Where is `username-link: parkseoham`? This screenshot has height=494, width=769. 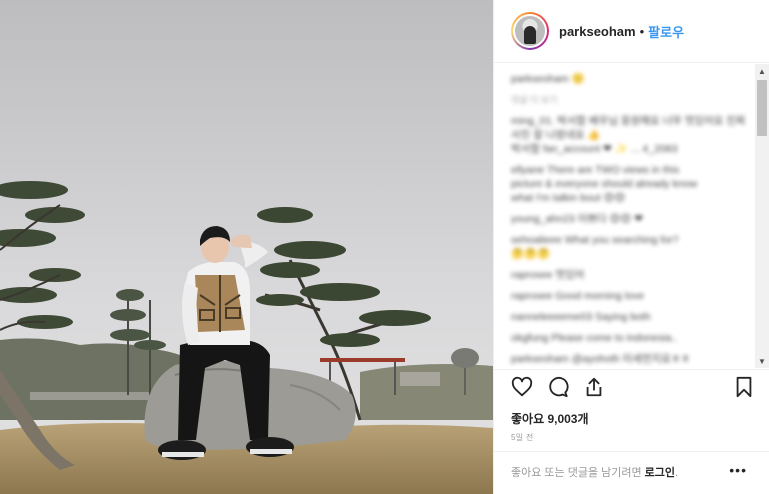
username-link: parkseoham is located at coordinates (597, 31).